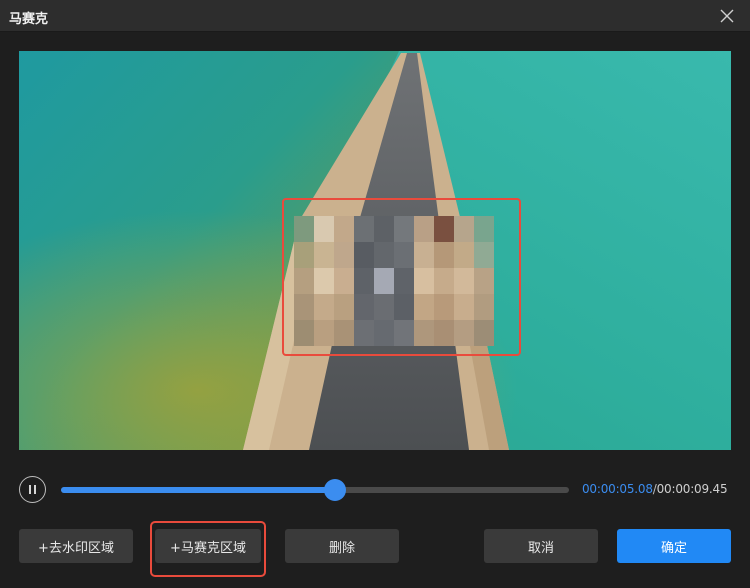  Describe the element at coordinates (35, 489) in the screenshot. I see `pause-icon-bar` at that location.